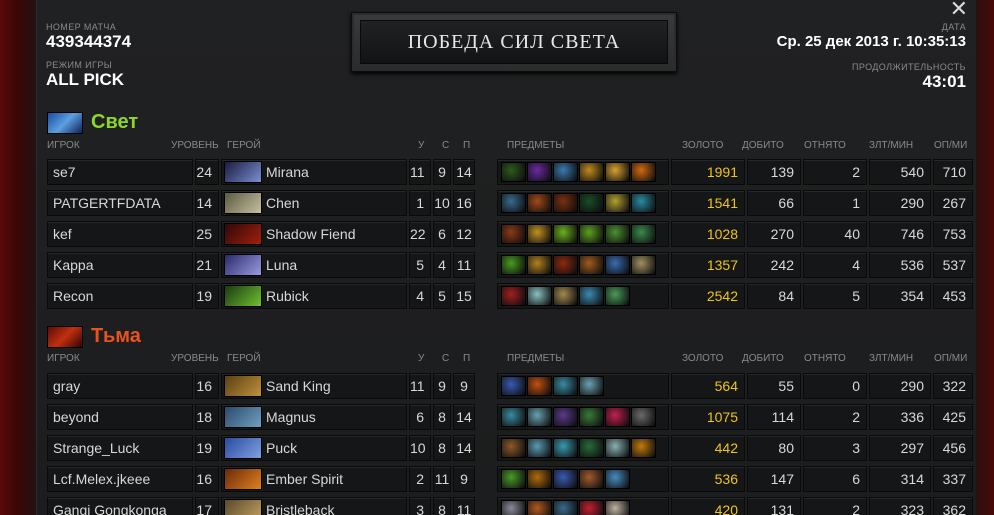 The image size is (994, 515). Describe the element at coordinates (763, 145) in the screenshot. I see `column-header-last-hits: ДОБИТО` at that location.